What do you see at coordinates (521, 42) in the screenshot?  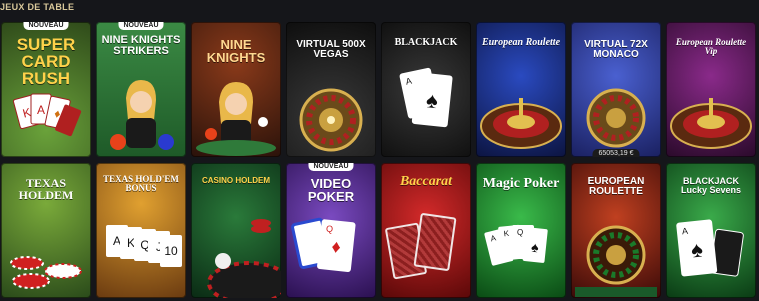 I see `game-title: European Roulette` at bounding box center [521, 42].